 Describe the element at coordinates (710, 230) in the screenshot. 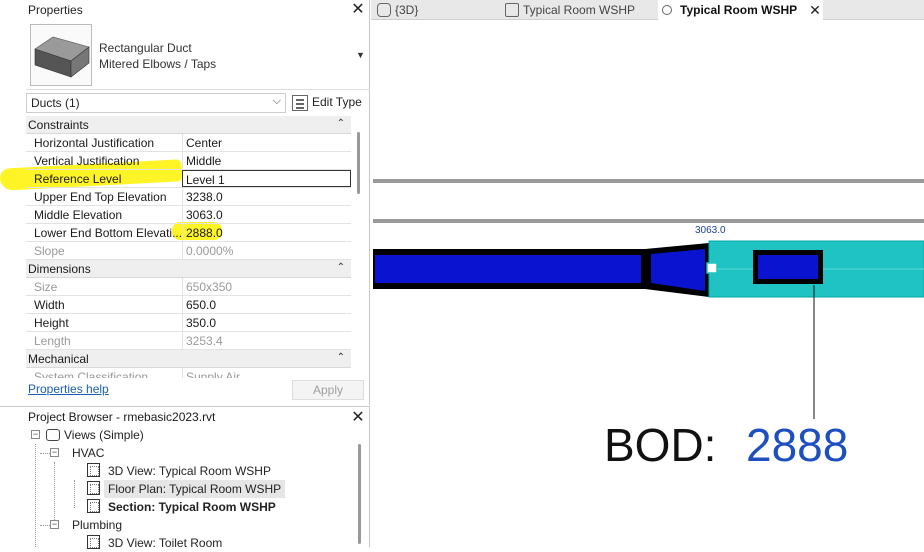

I see `elevation-tag: 3063.0` at that location.